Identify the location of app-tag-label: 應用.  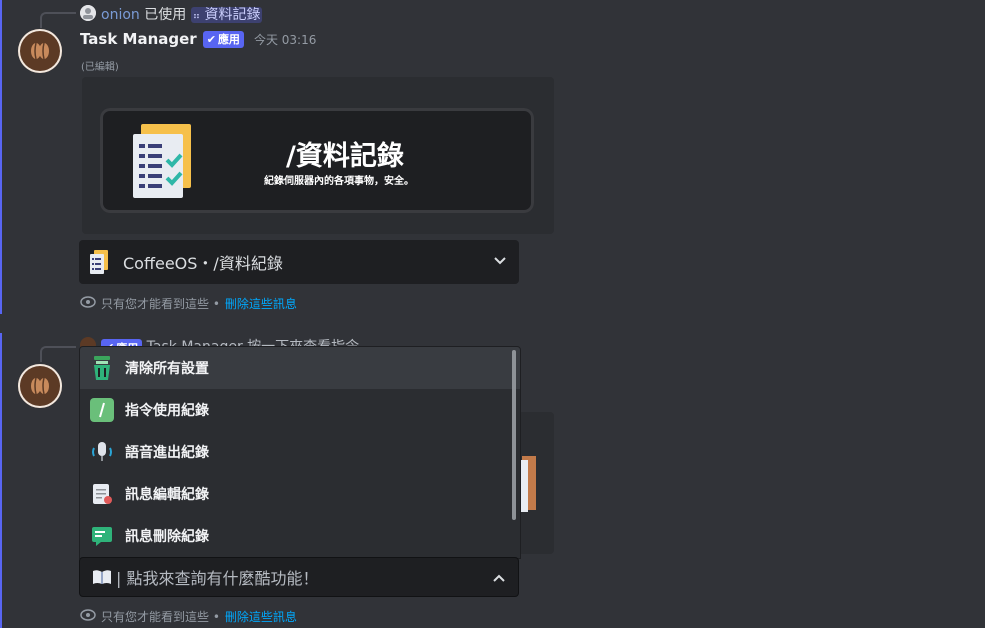
(228, 39).